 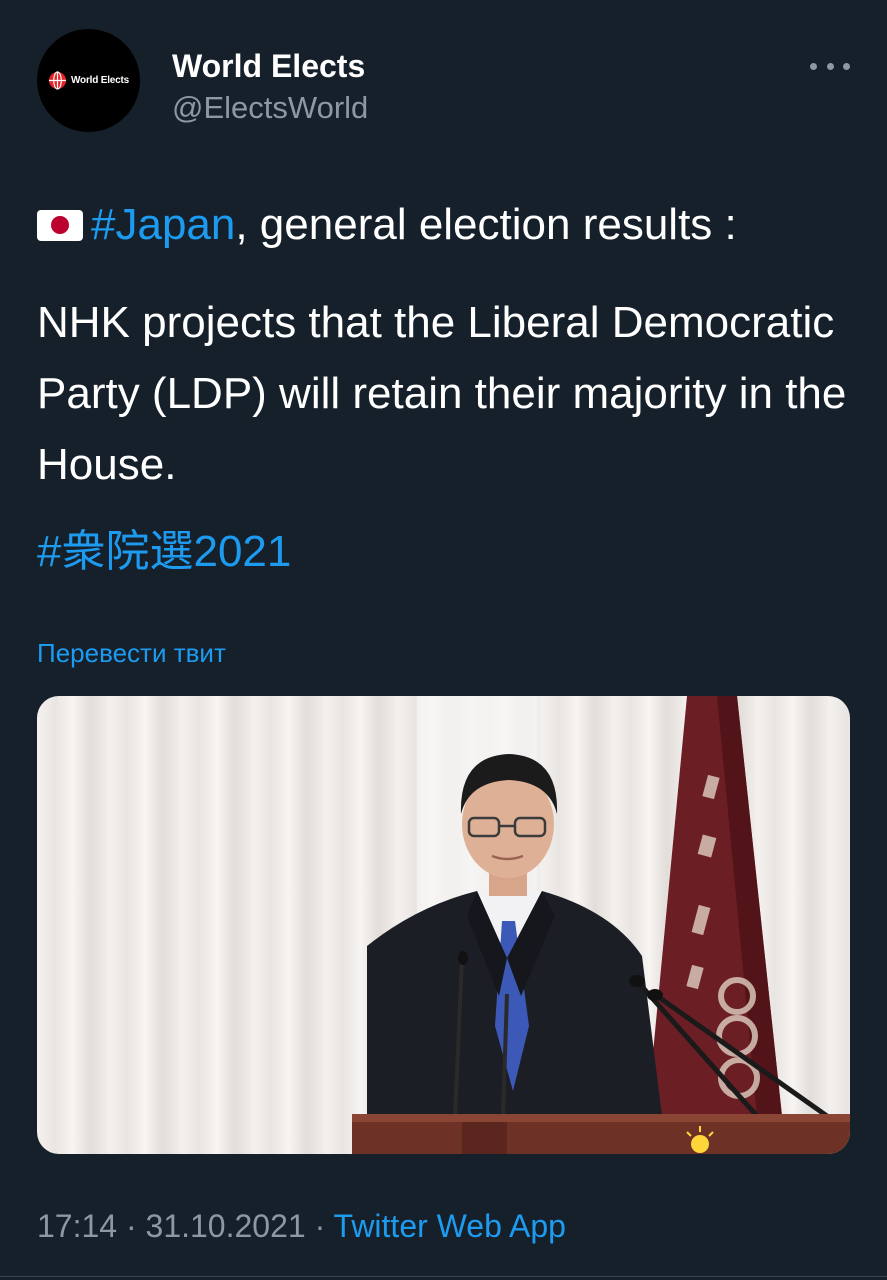 What do you see at coordinates (163, 225) in the screenshot?
I see `hashtag-japan-link: #Japan` at bounding box center [163, 225].